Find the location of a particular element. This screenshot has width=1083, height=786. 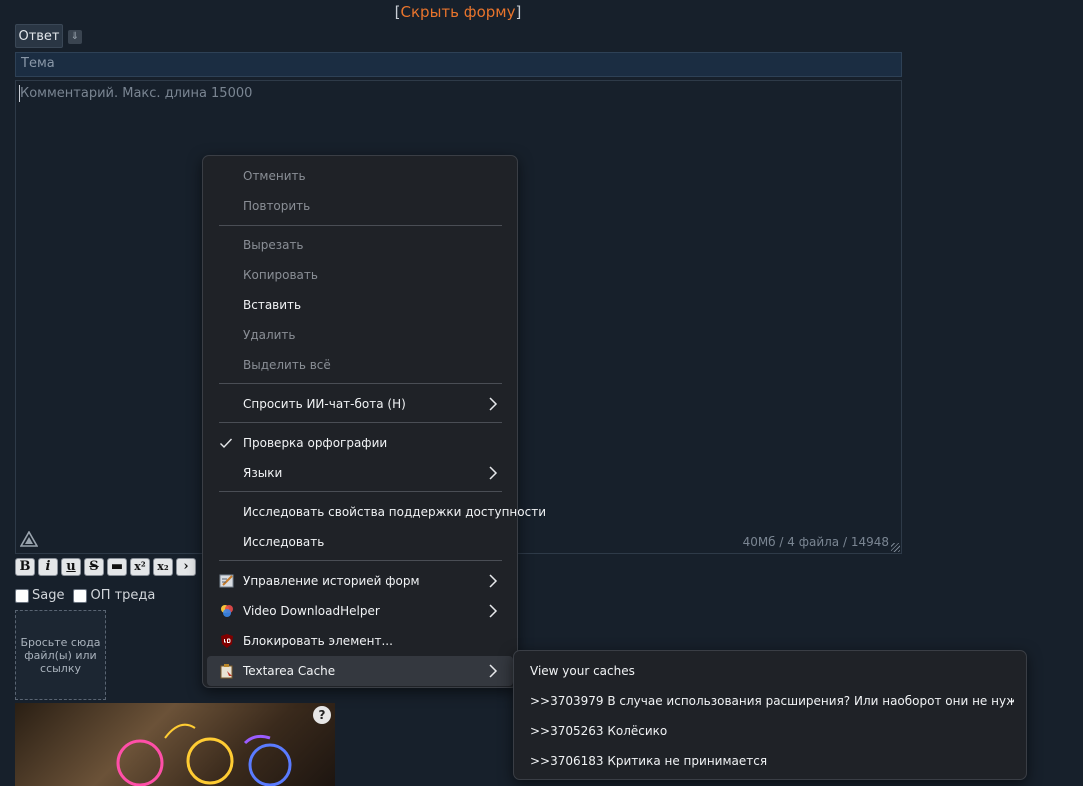

menu-item-spellcheck: Проверка орфографии is located at coordinates (360, 443).